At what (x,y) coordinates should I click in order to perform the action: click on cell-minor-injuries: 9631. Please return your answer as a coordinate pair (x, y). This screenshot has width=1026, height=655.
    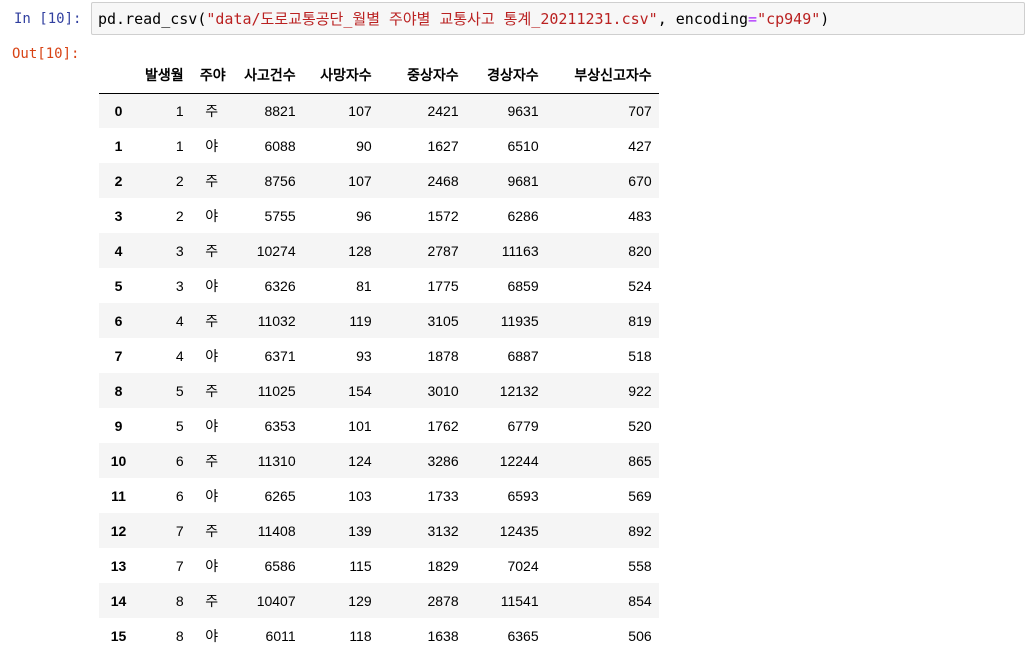
    Looking at the image, I should click on (523, 110).